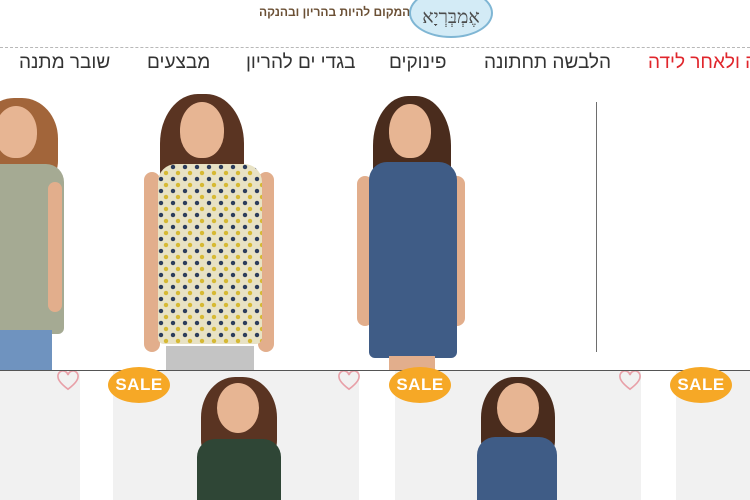 The width and height of the screenshot is (750, 500). I want to click on product-image-blue-dress, so click(415, 231).